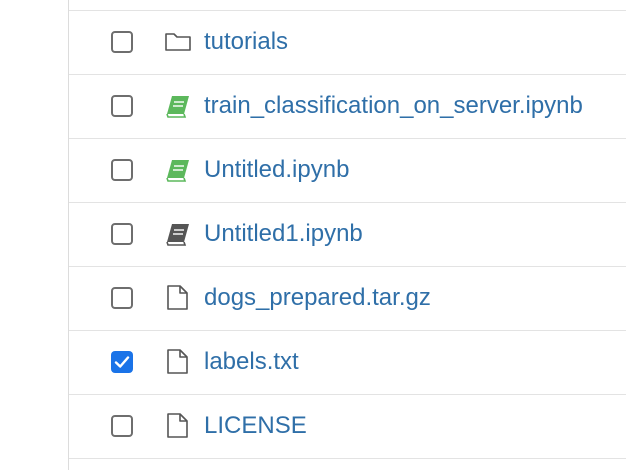 The image size is (626, 470). I want to click on file-row-license: LICENSE, so click(347, 427).